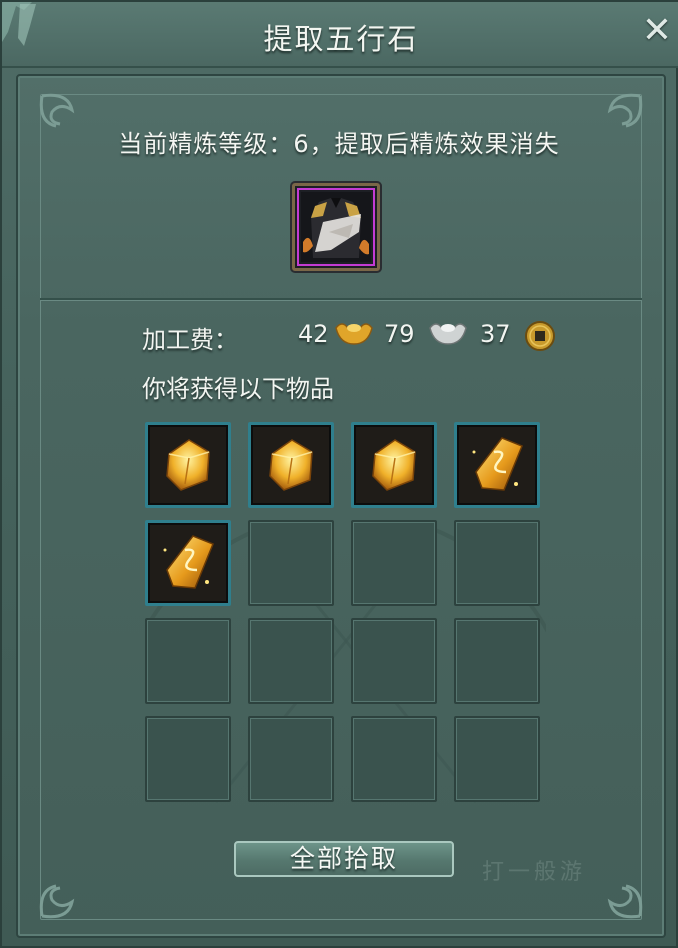  Describe the element at coordinates (238, 389) in the screenshot. I see `receive-items-label: 你将获得以下物品` at that location.